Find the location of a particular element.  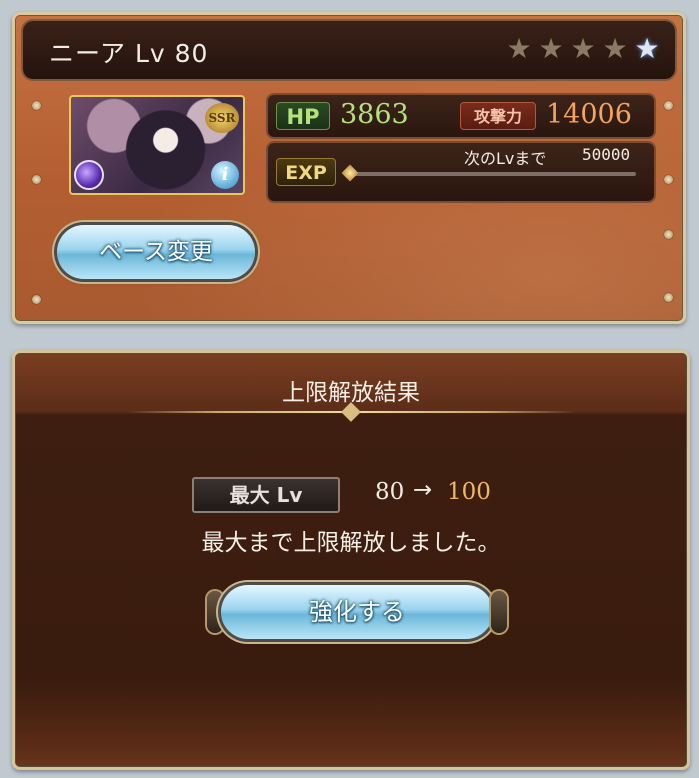

hp-label: HP is located at coordinates (303, 116).